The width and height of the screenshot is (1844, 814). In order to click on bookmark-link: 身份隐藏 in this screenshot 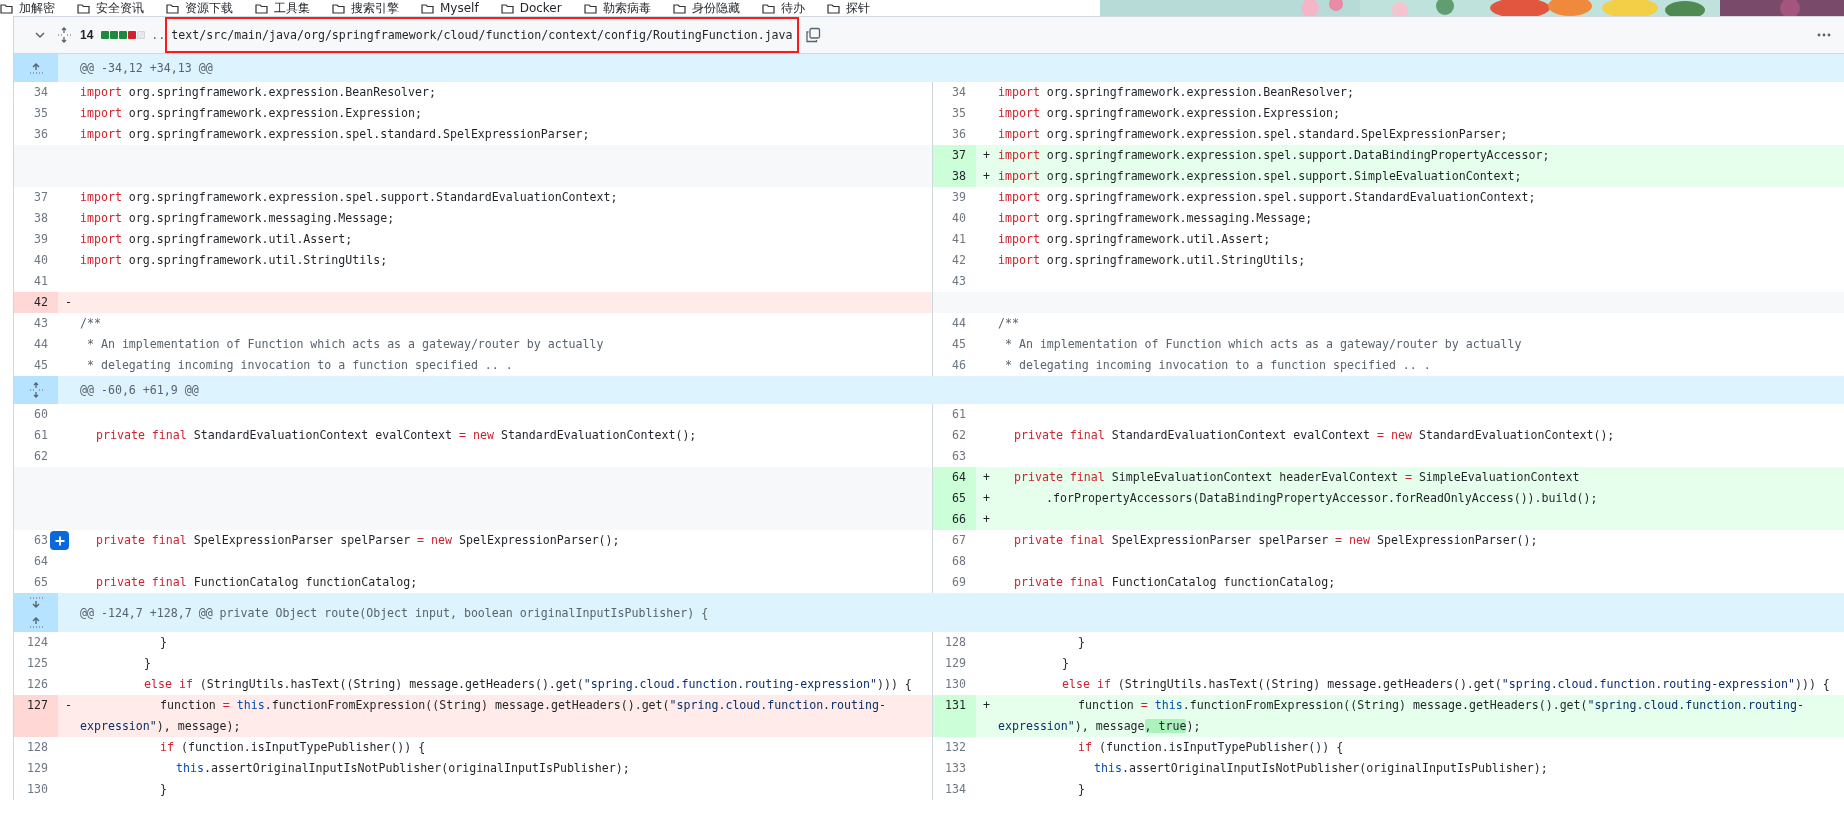, I will do `click(706, 8)`.